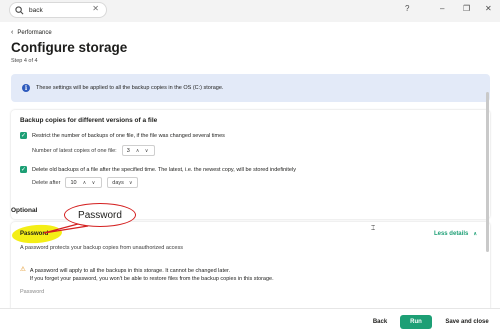  Describe the element at coordinates (100, 215) in the screenshot. I see `password-callout: Password` at that location.